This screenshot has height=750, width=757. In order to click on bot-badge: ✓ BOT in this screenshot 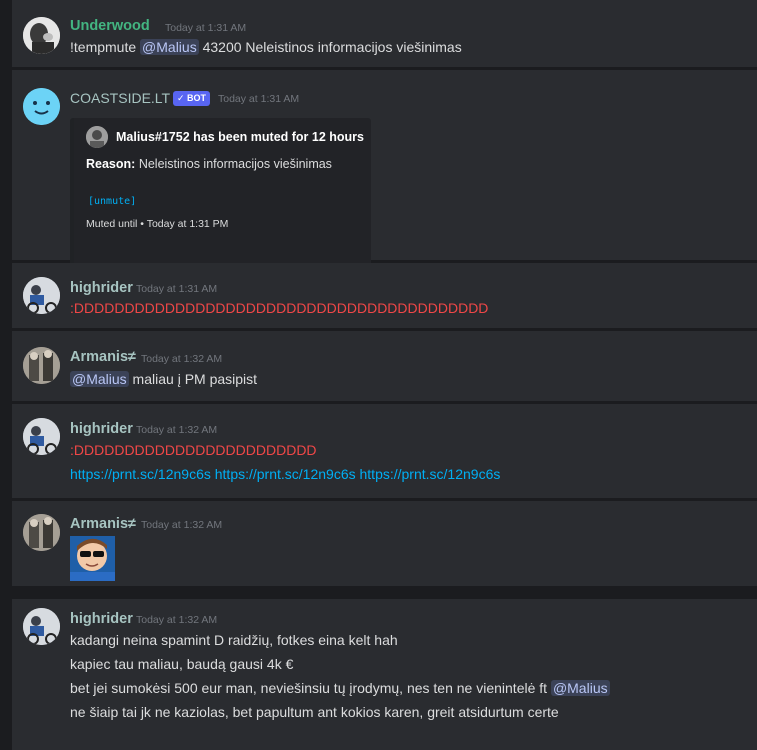, I will do `click(192, 98)`.